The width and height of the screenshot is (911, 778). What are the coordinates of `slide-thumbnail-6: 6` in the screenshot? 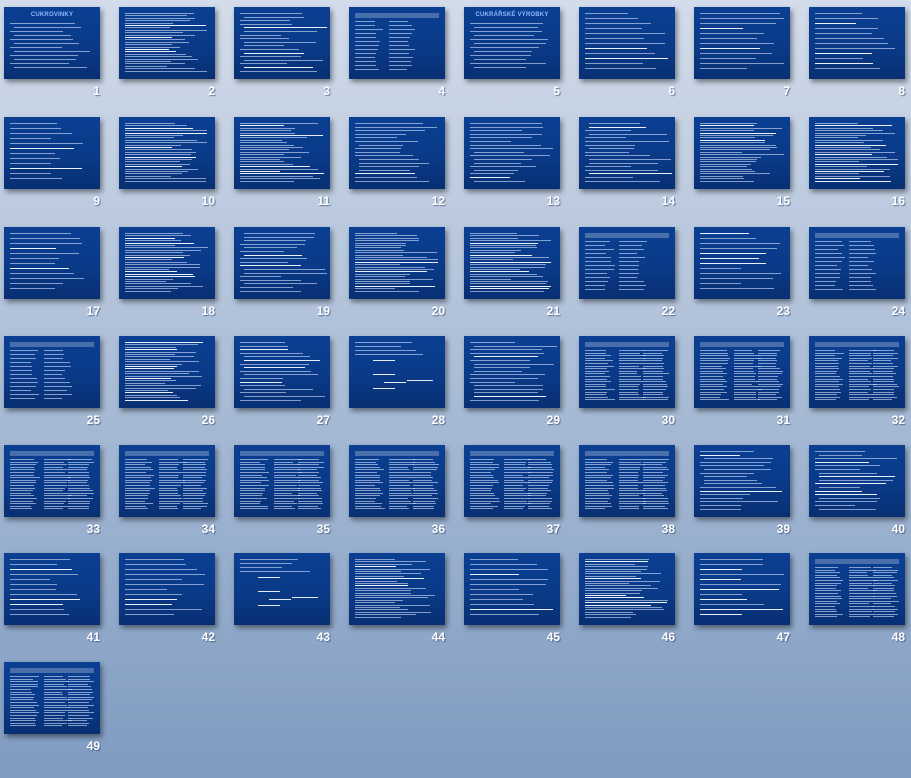 It's located at (628, 55).